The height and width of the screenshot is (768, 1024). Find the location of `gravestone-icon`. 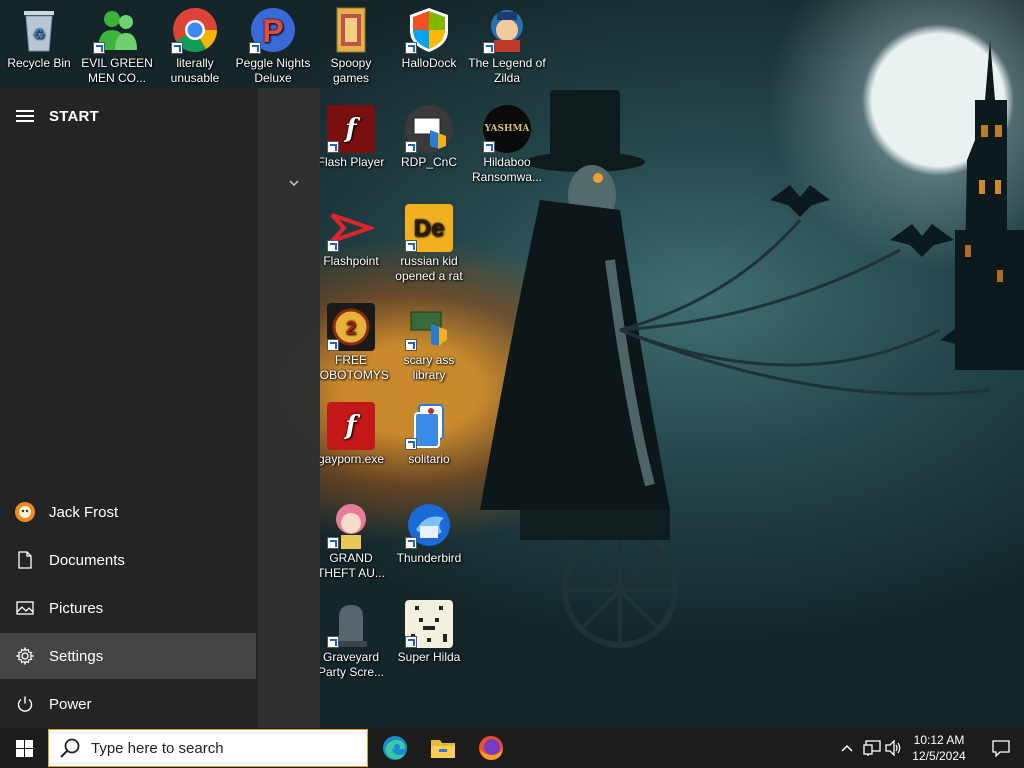

gravestone-icon is located at coordinates (351, 624).